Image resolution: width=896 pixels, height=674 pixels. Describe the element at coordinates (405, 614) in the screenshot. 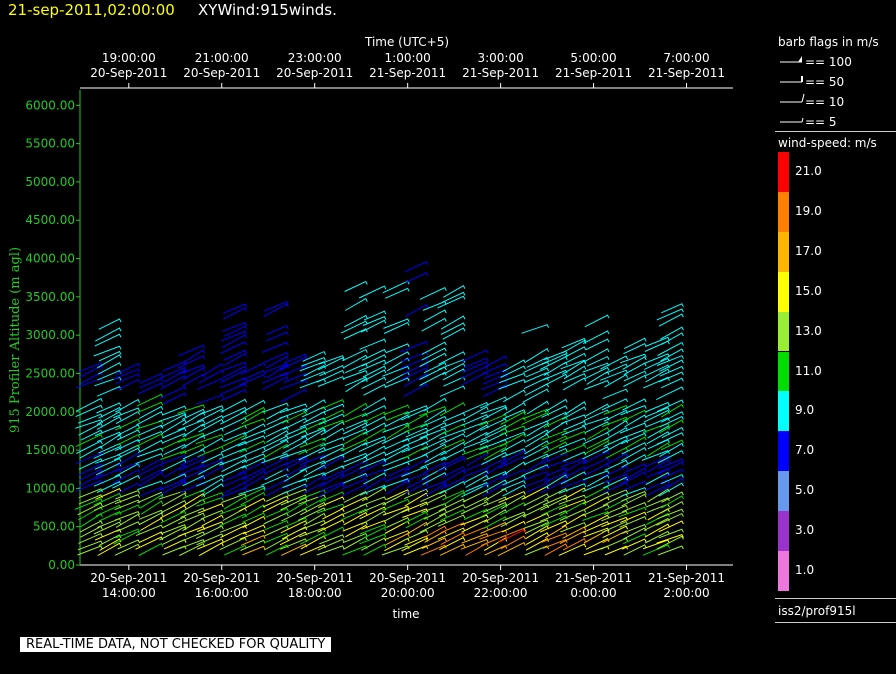

I see `bottom-axis-label: time` at that location.